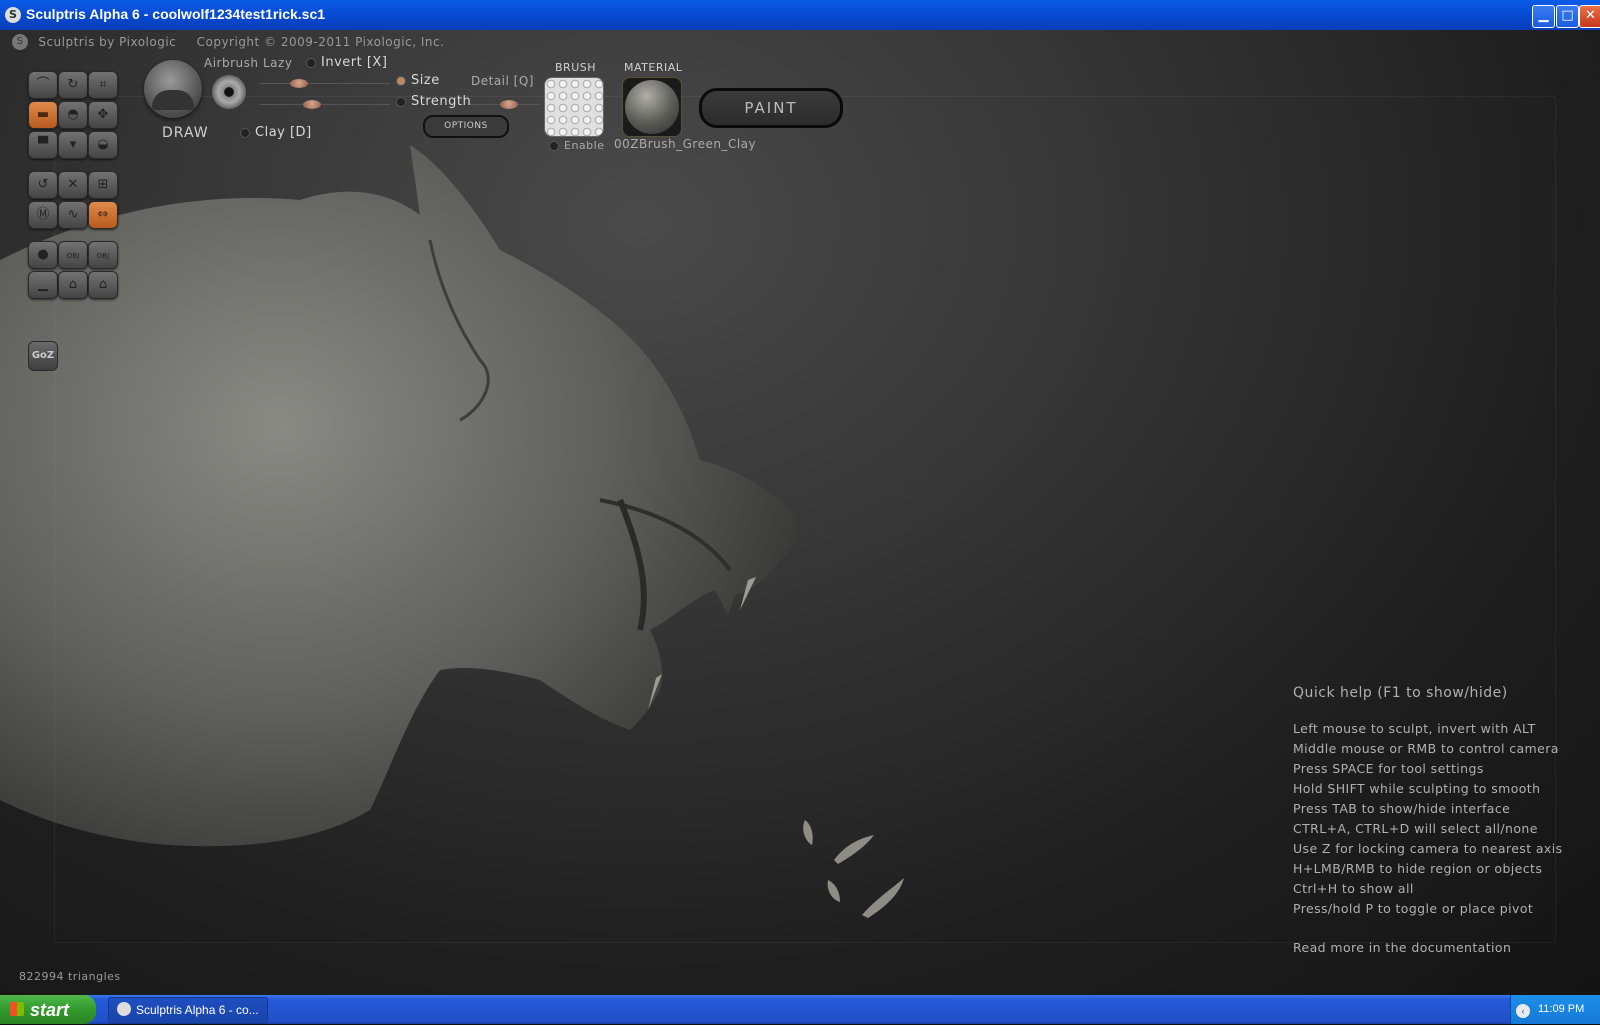 This screenshot has width=1600, height=1025. What do you see at coordinates (502, 81) in the screenshot?
I see `detail-label: Detail [Q]` at bounding box center [502, 81].